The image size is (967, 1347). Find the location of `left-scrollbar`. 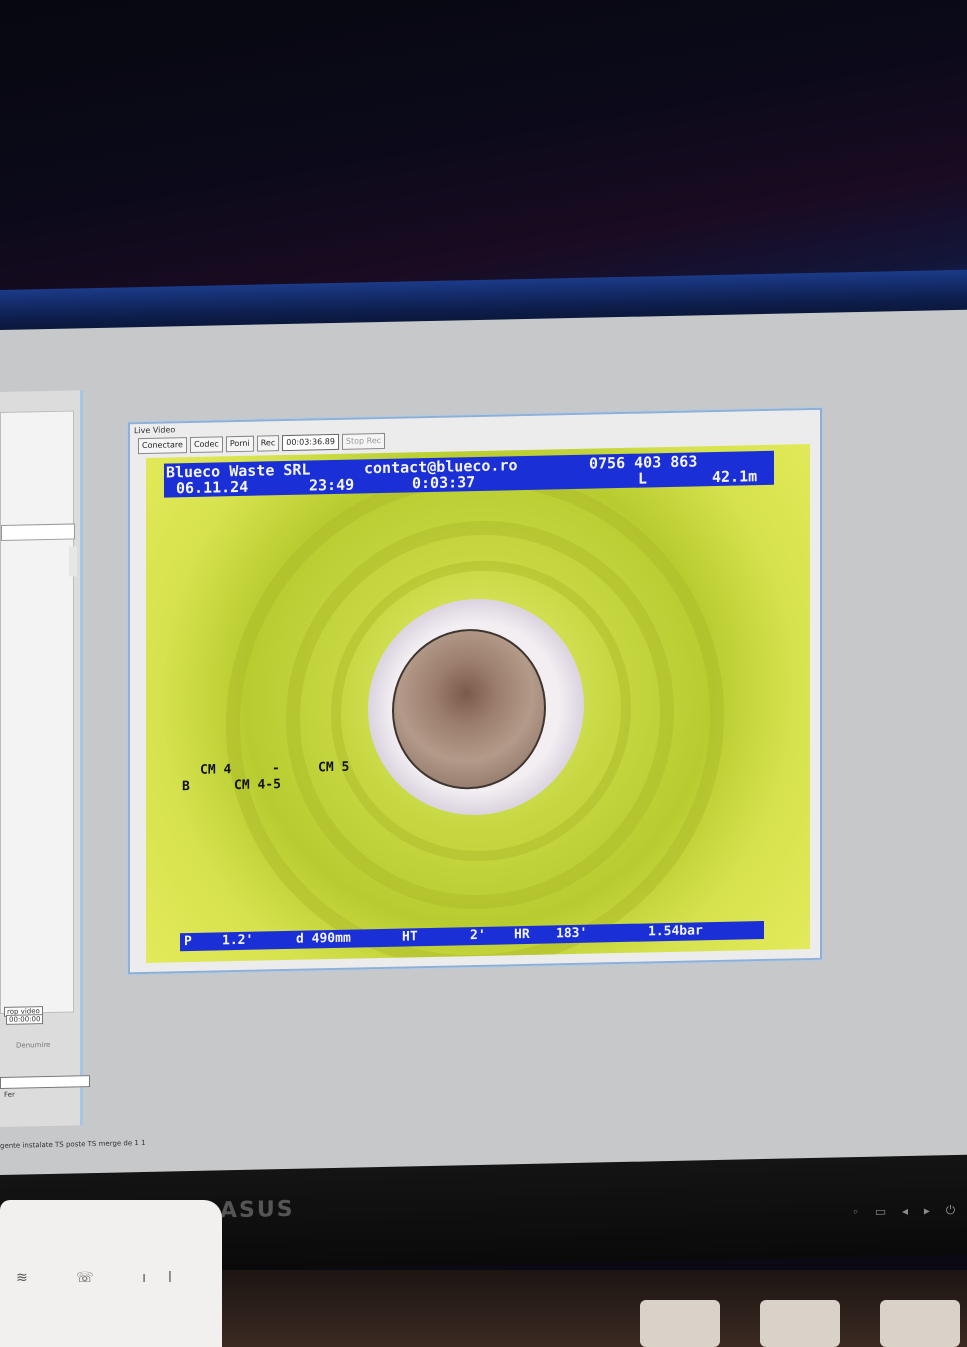

left-scrollbar is located at coordinates (73, 561).